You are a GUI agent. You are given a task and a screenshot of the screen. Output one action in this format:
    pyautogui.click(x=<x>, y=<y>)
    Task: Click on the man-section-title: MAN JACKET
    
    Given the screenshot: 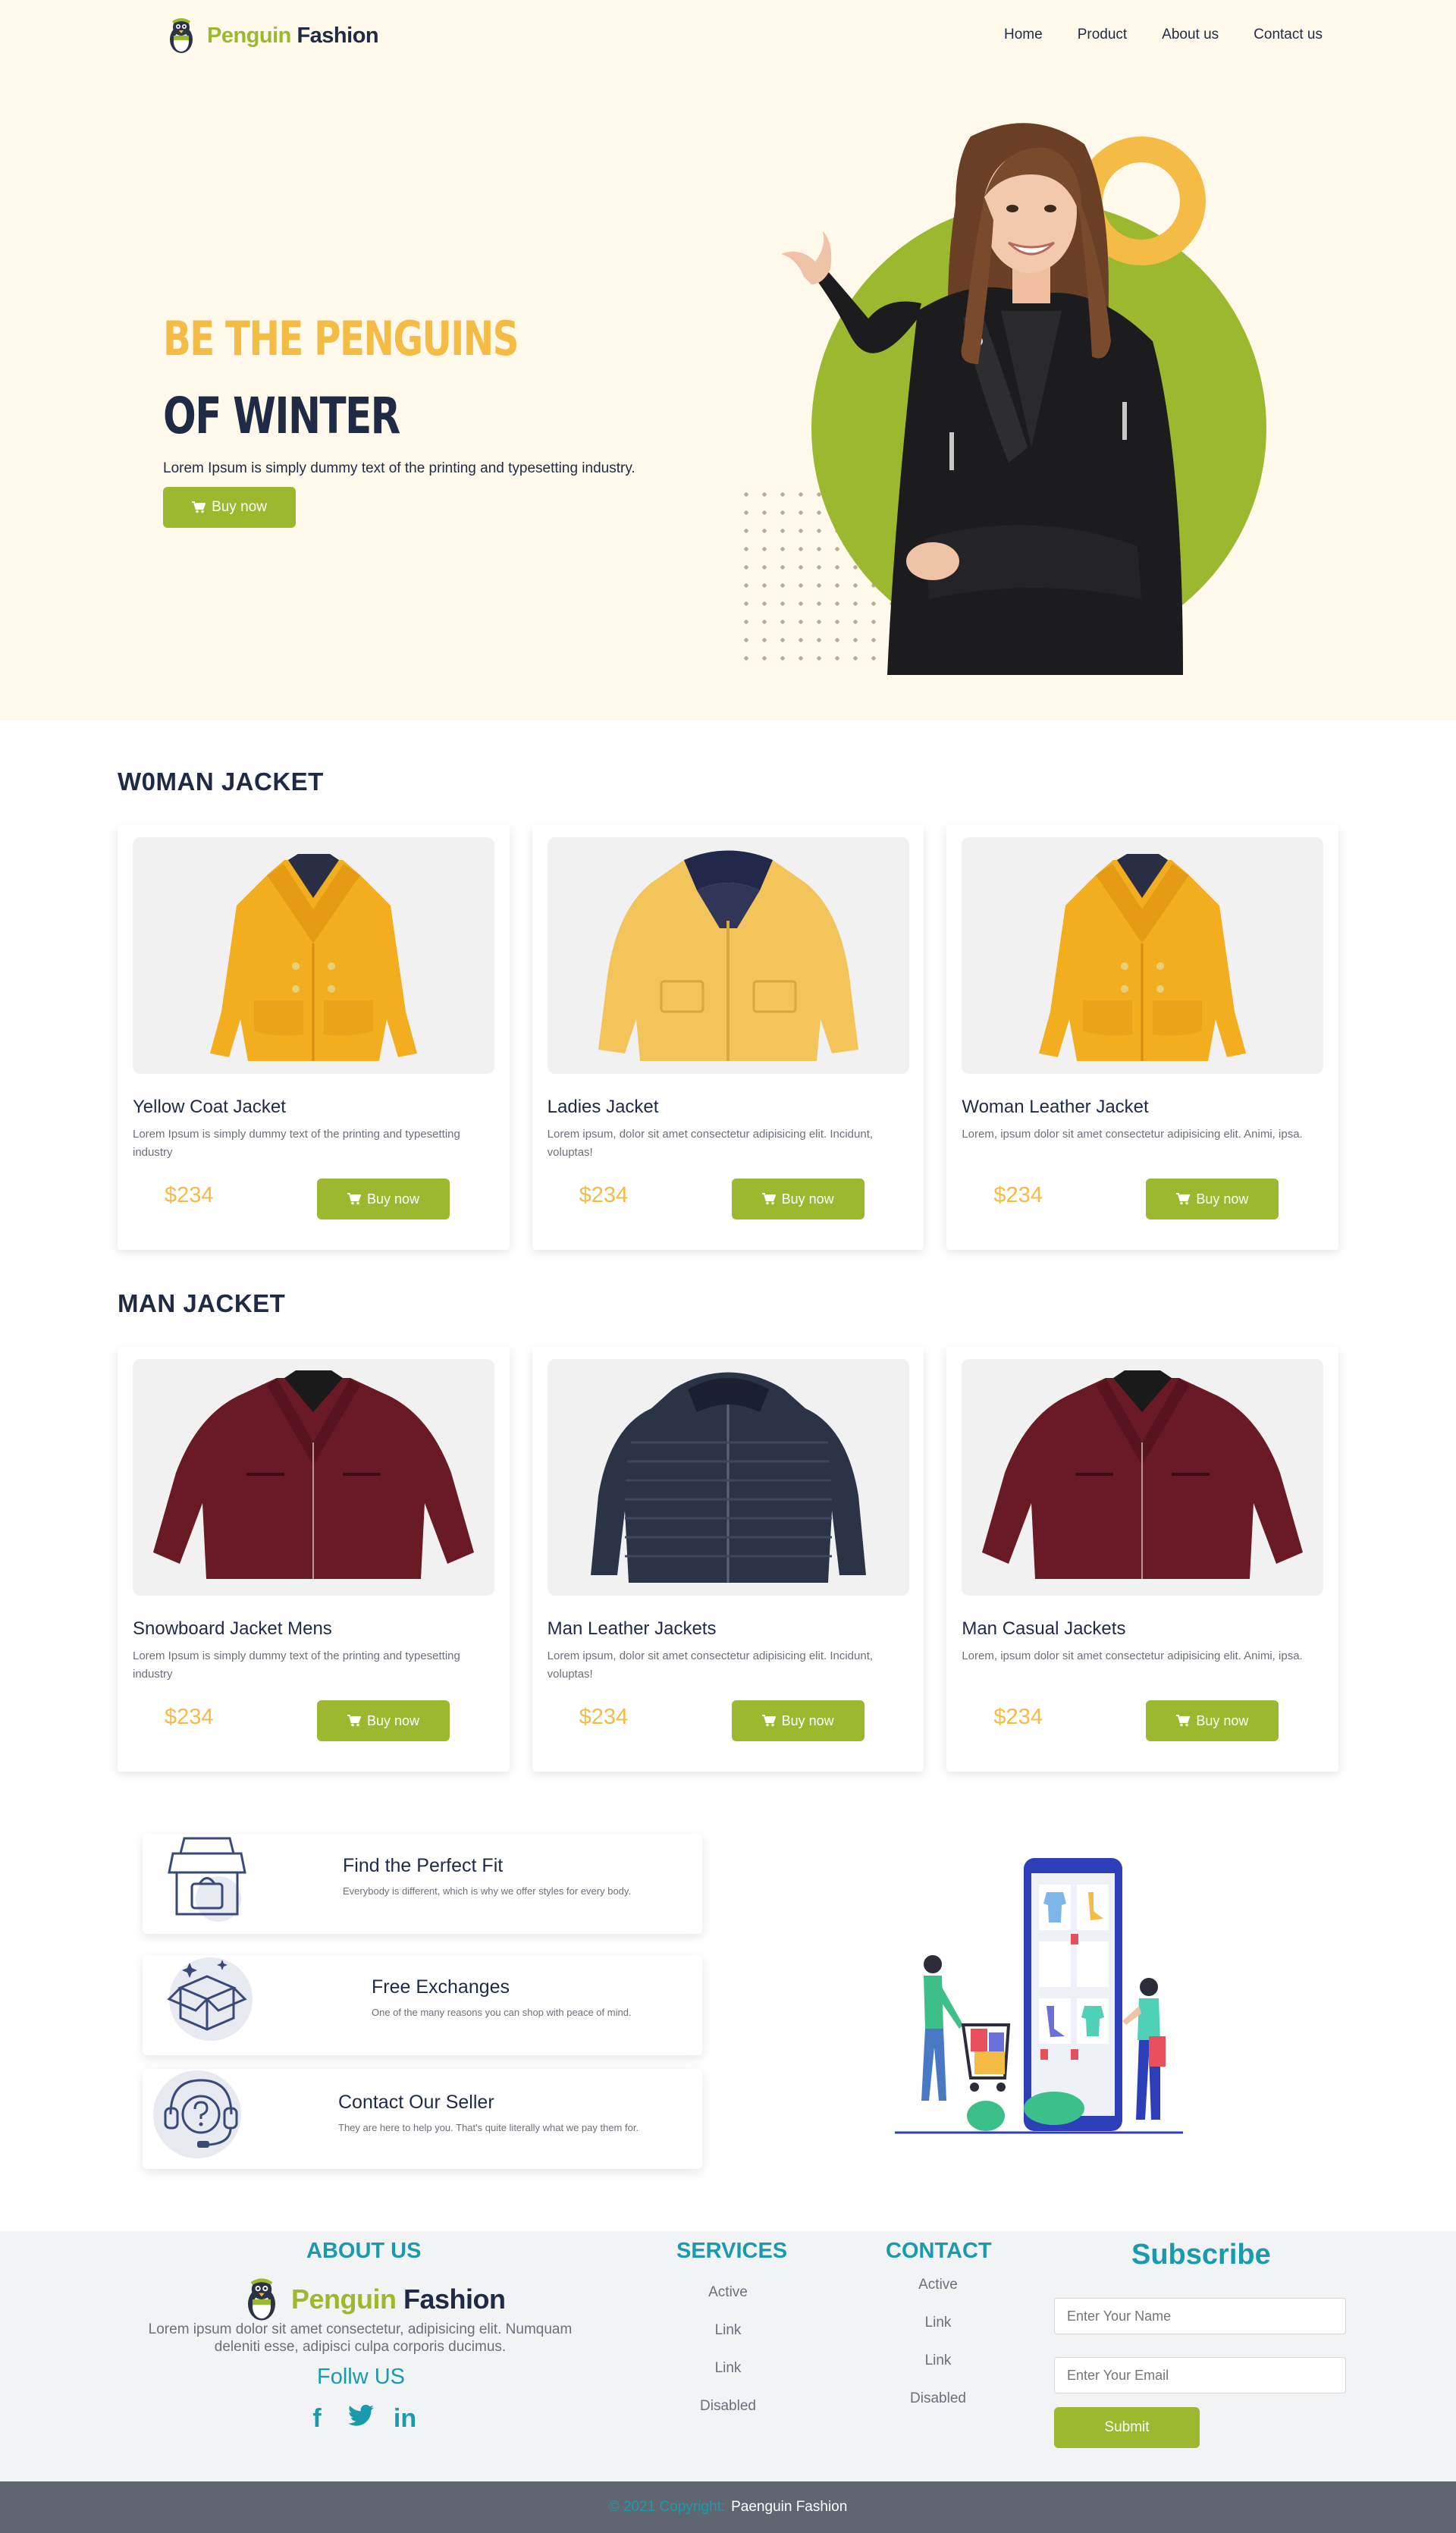 What is the action you would take?
    pyautogui.click(x=202, y=1303)
    